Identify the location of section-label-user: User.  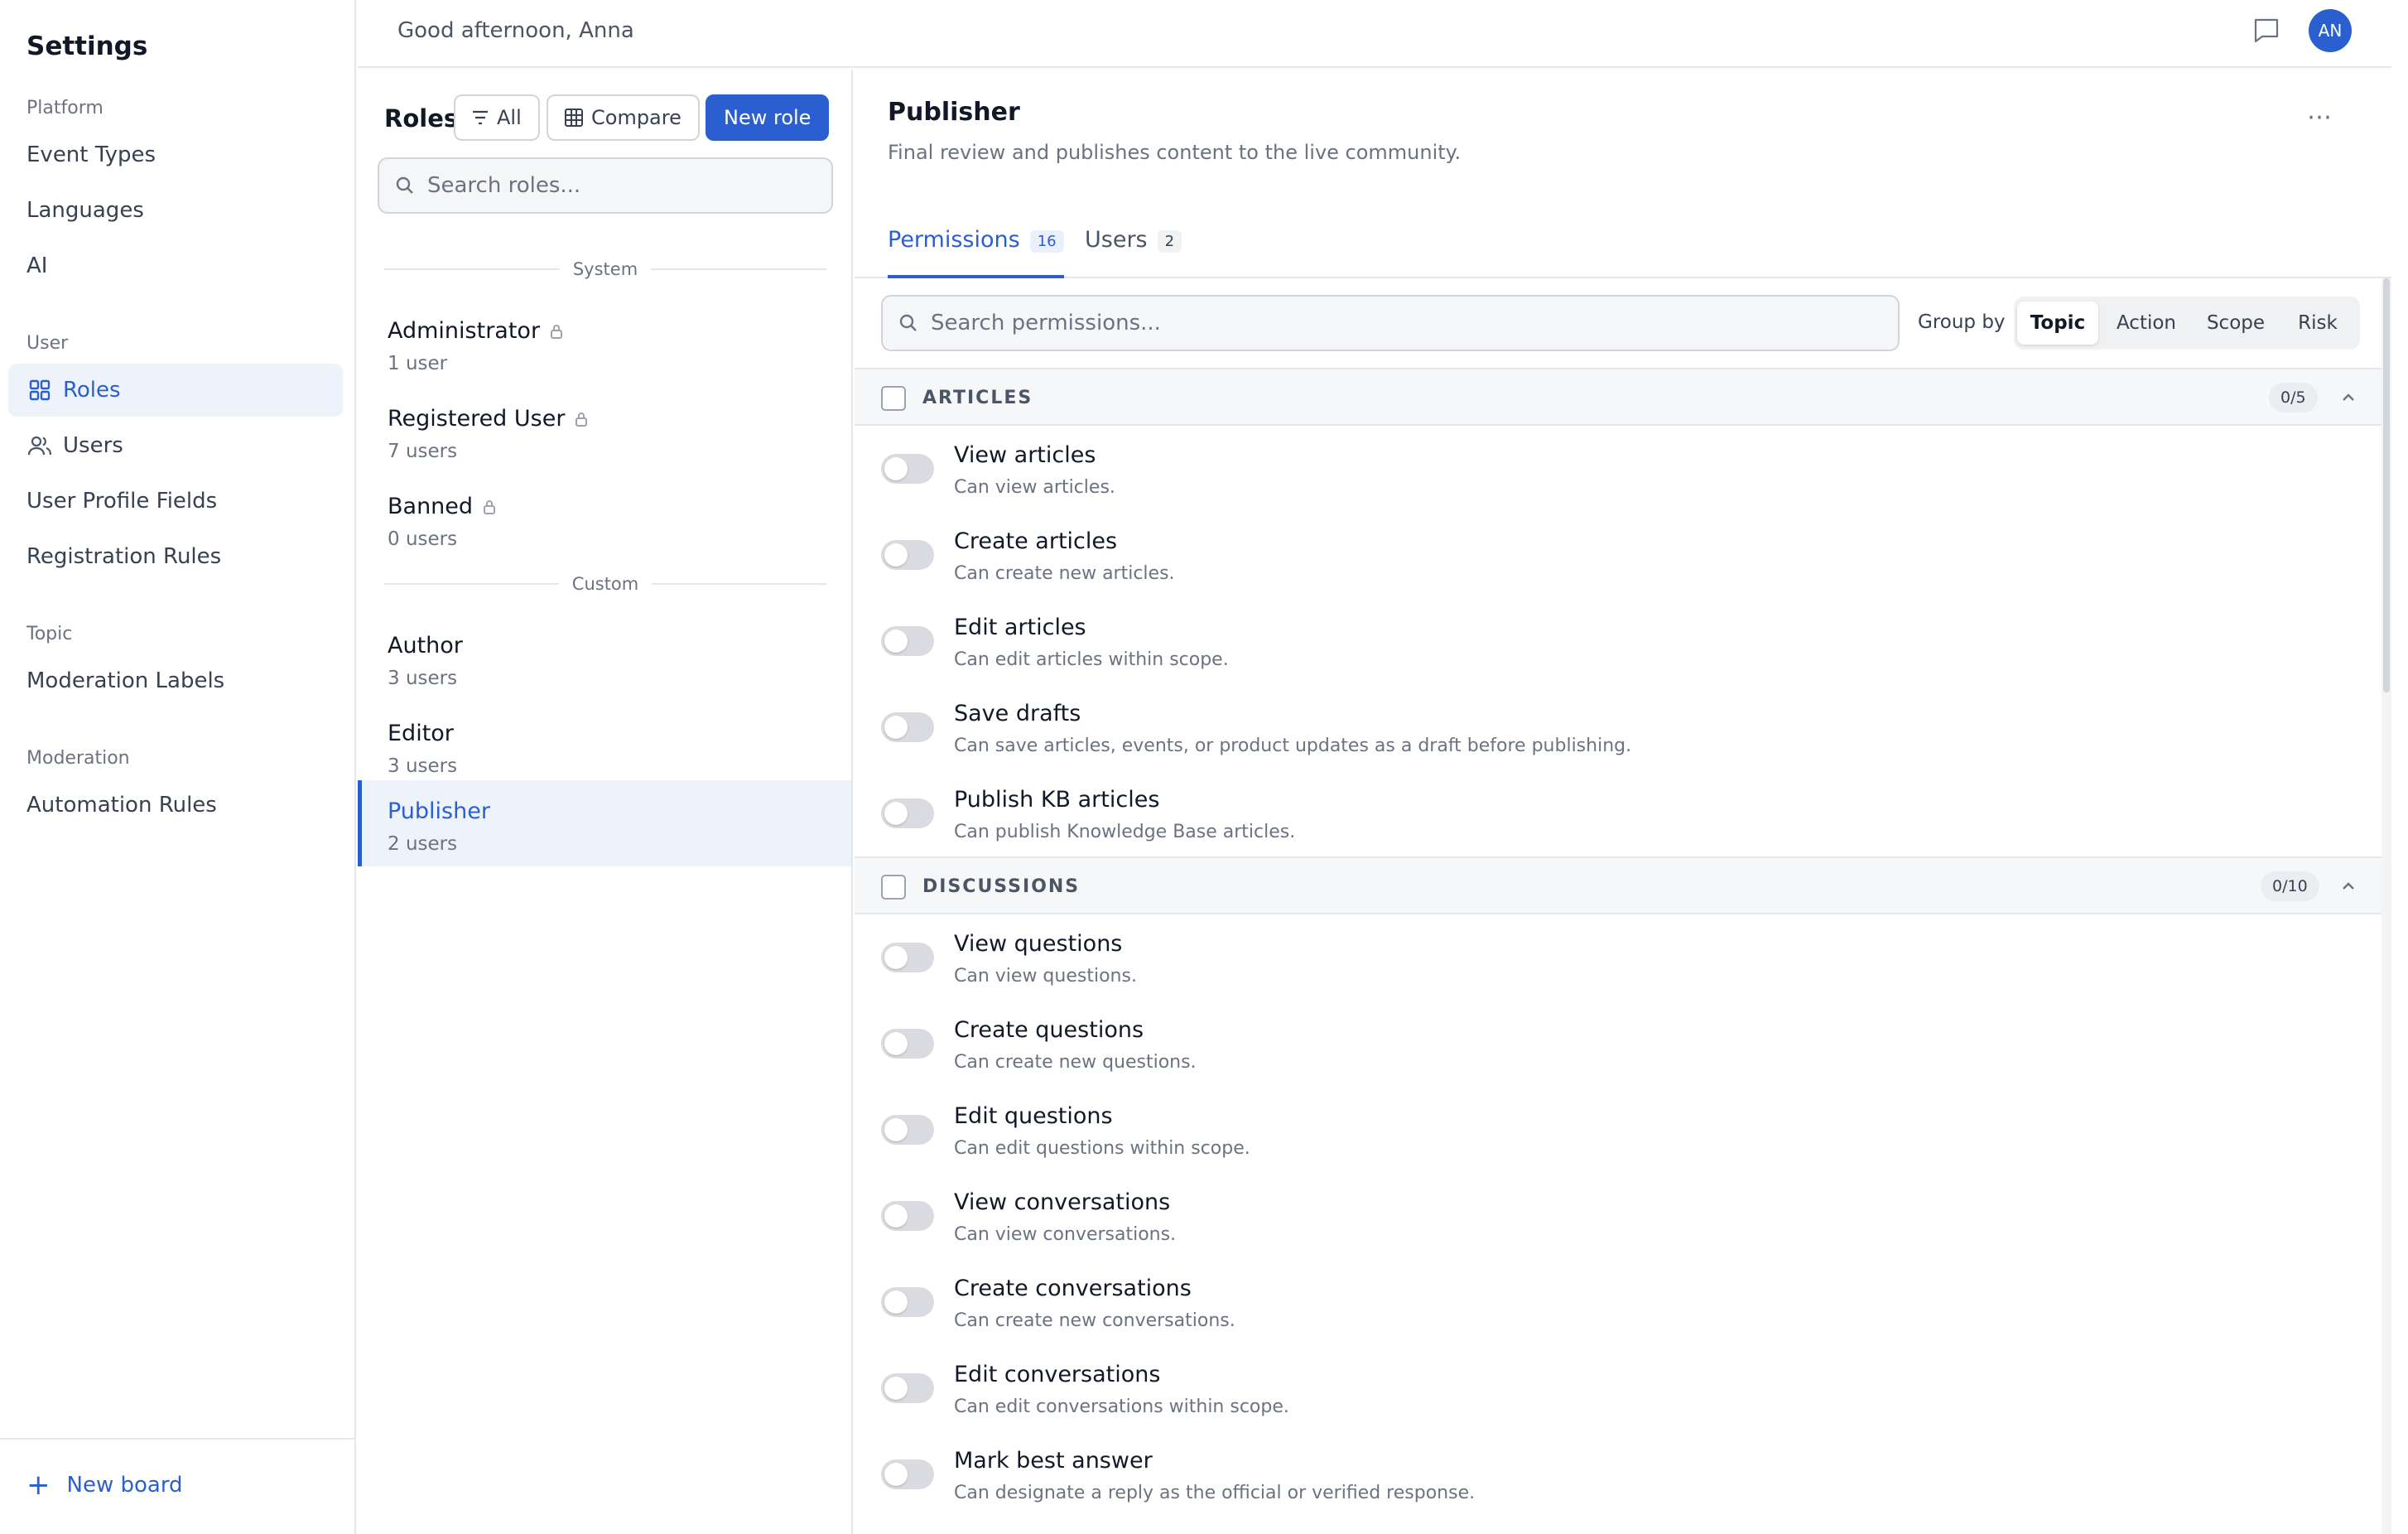
(48, 343).